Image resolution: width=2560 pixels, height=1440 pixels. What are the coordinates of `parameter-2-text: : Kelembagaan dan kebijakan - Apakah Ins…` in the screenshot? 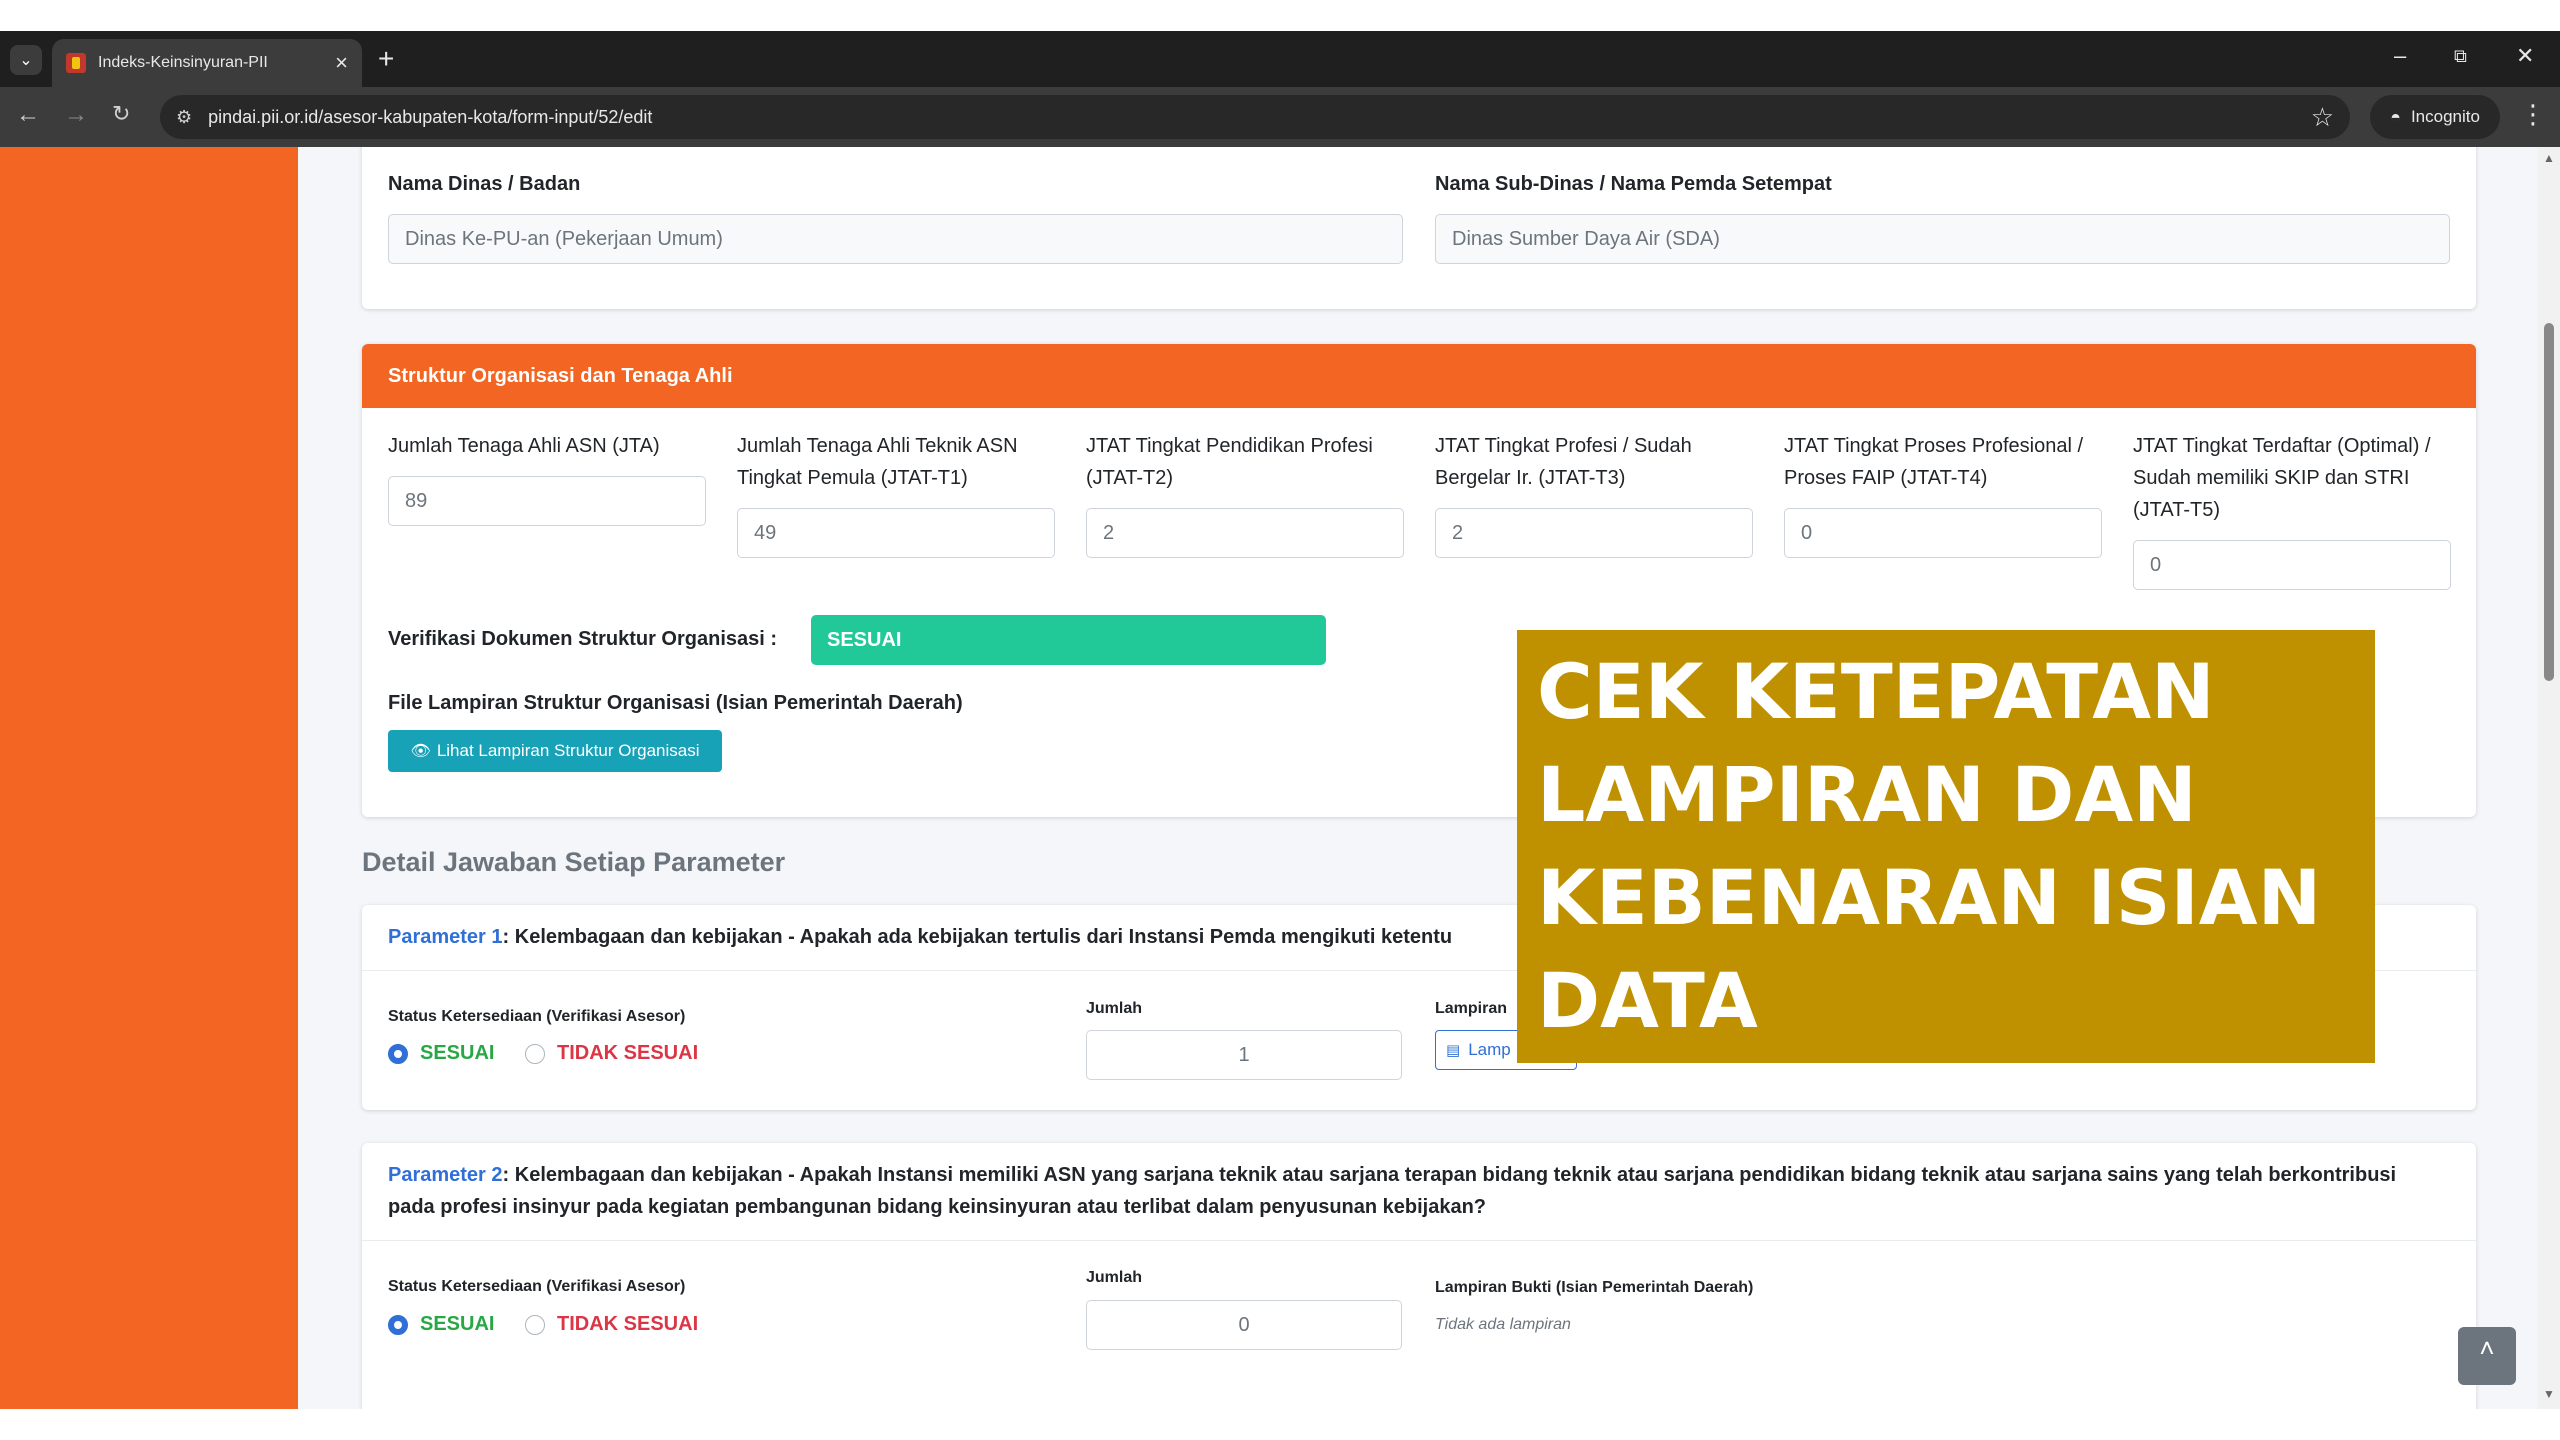 It's located at (1392, 1191).